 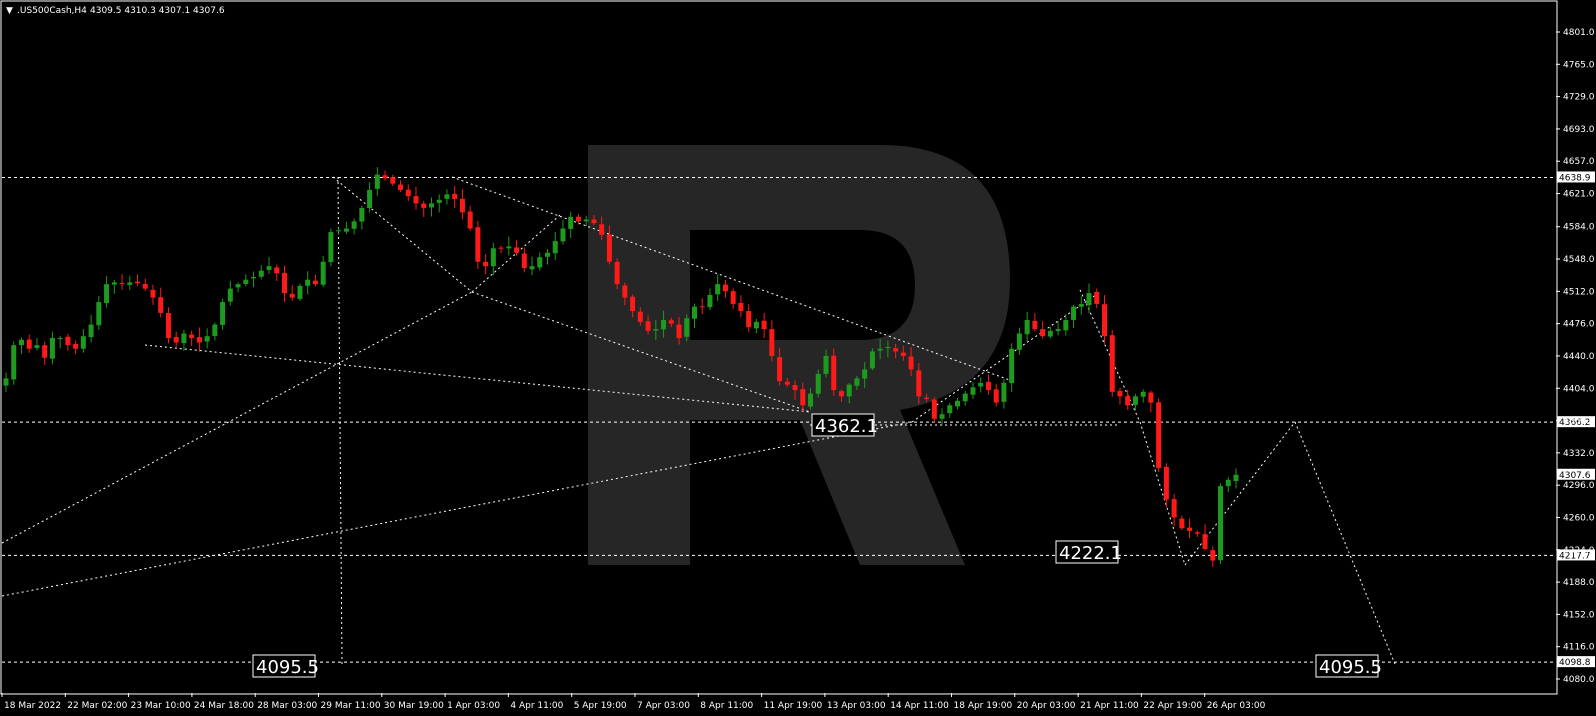 What do you see at coordinates (1579, 98) in the screenshot?
I see `price-tick-label: 4729.0` at bounding box center [1579, 98].